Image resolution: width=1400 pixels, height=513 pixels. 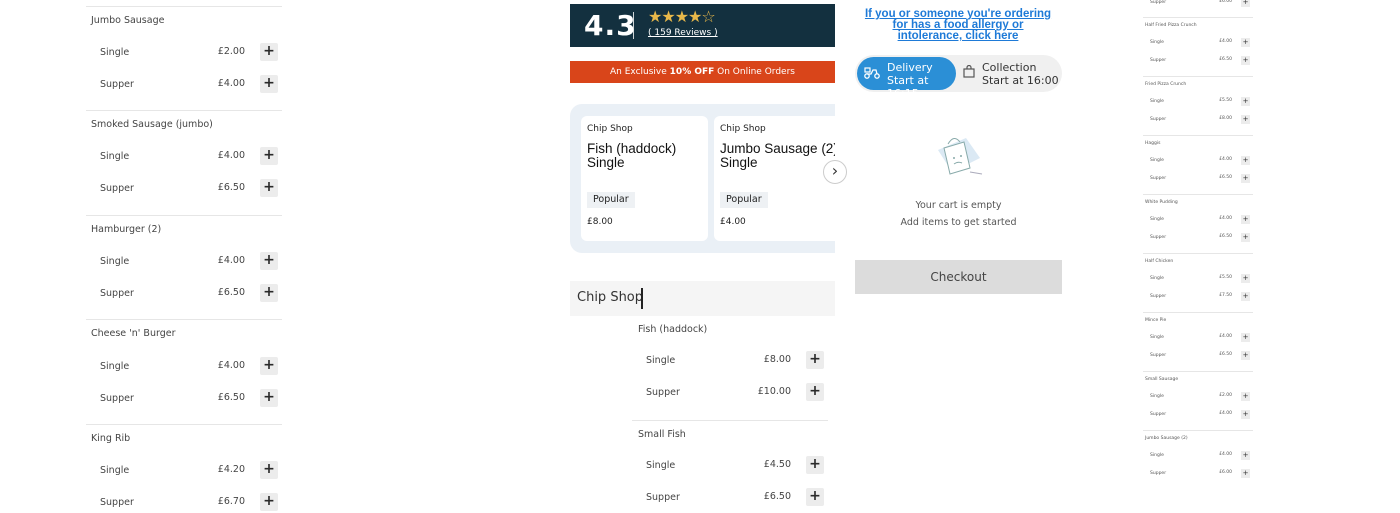 I want to click on menu-item-row: Single £2.00 +, so click(x=184, y=53).